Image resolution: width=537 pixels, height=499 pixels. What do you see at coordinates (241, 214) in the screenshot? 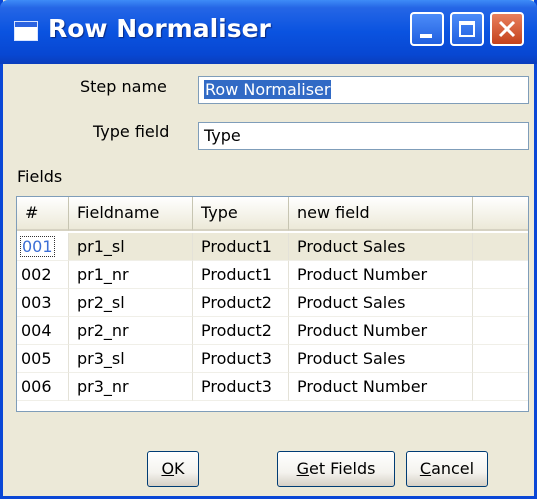
I see `column-header-type: Type` at bounding box center [241, 214].